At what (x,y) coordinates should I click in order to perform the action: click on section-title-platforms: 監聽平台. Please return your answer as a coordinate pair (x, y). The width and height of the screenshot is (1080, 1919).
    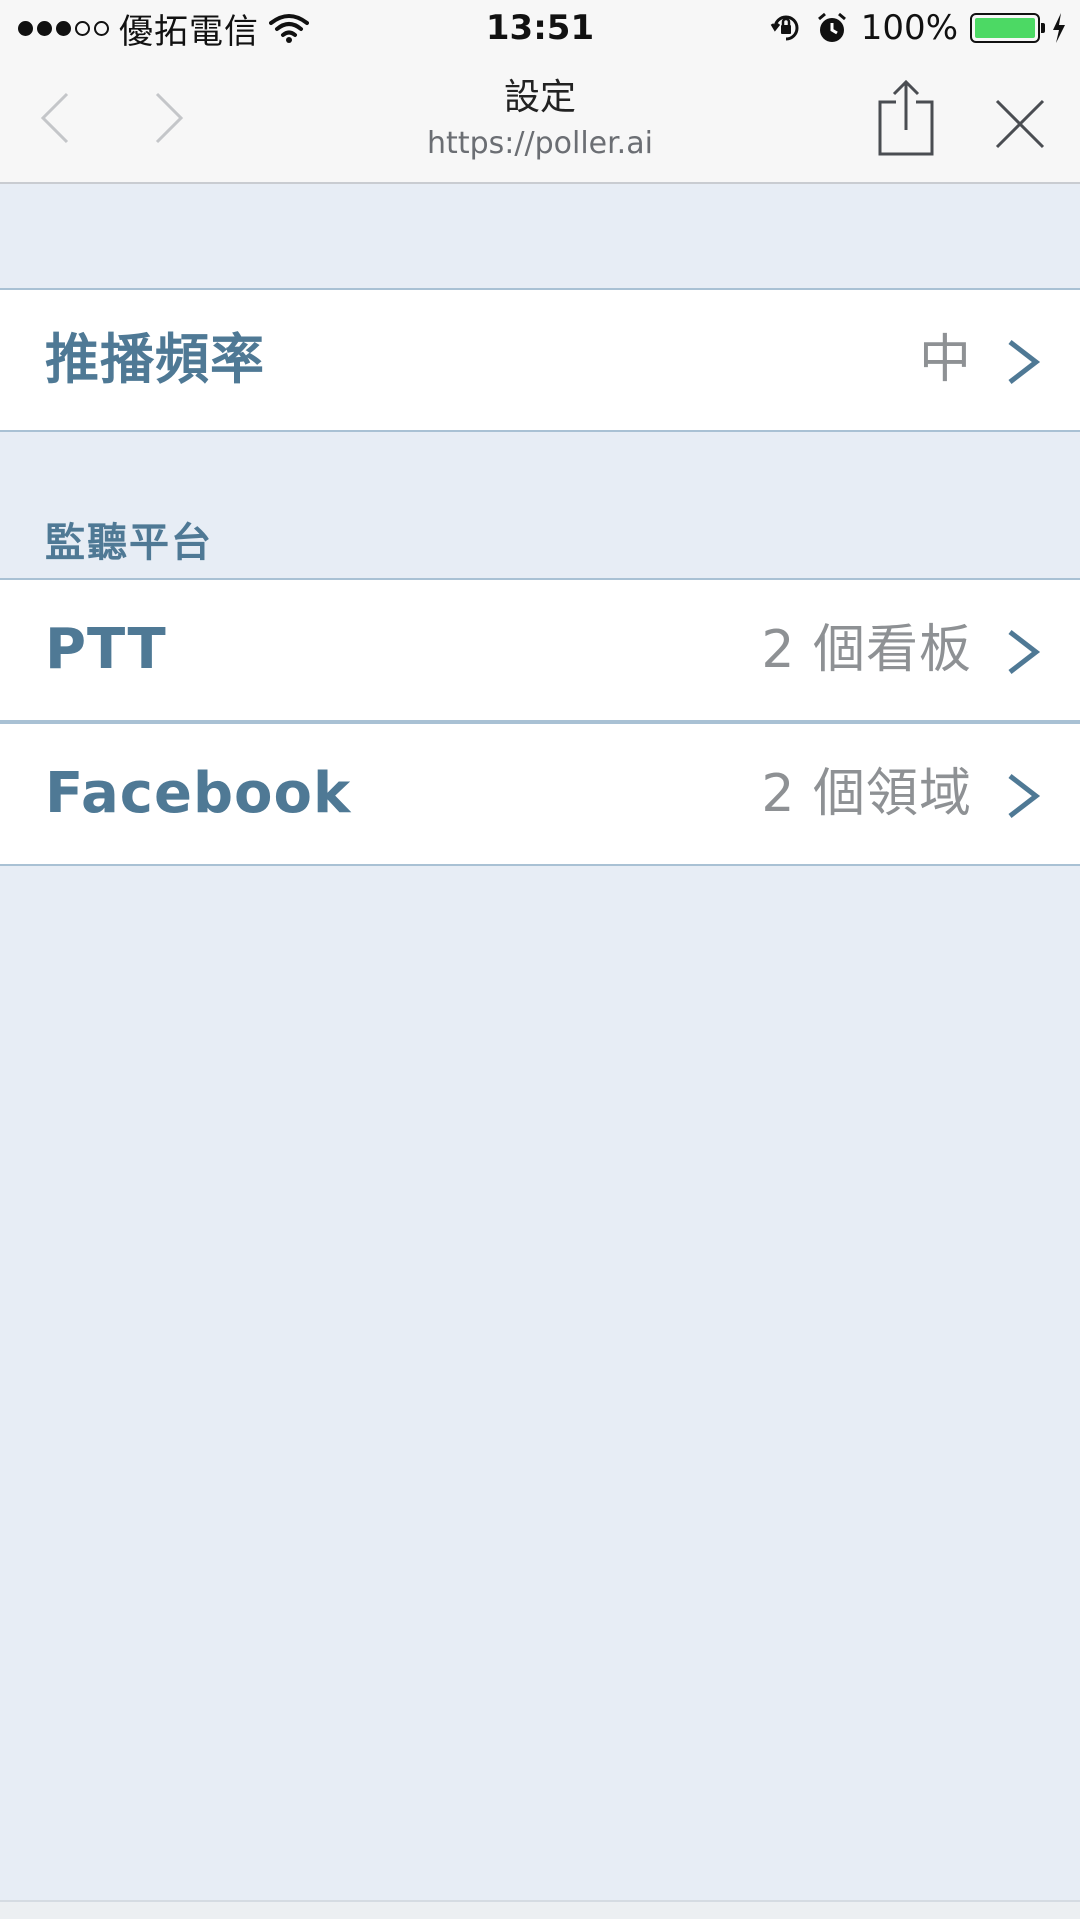
    Looking at the image, I should click on (129, 543).